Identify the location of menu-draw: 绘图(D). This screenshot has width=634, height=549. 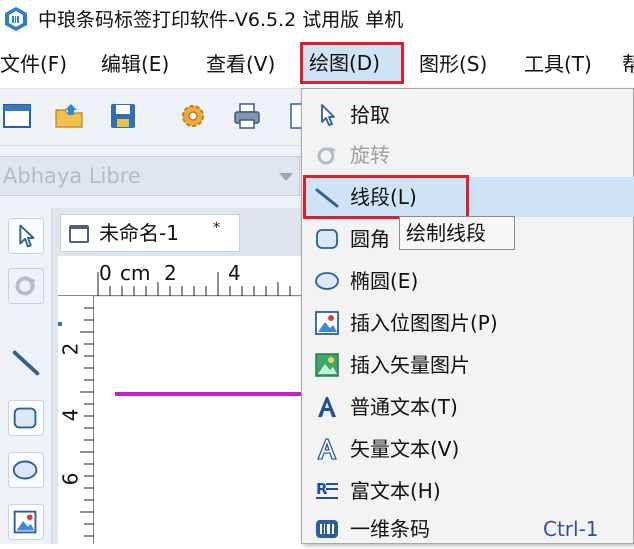
(352, 63).